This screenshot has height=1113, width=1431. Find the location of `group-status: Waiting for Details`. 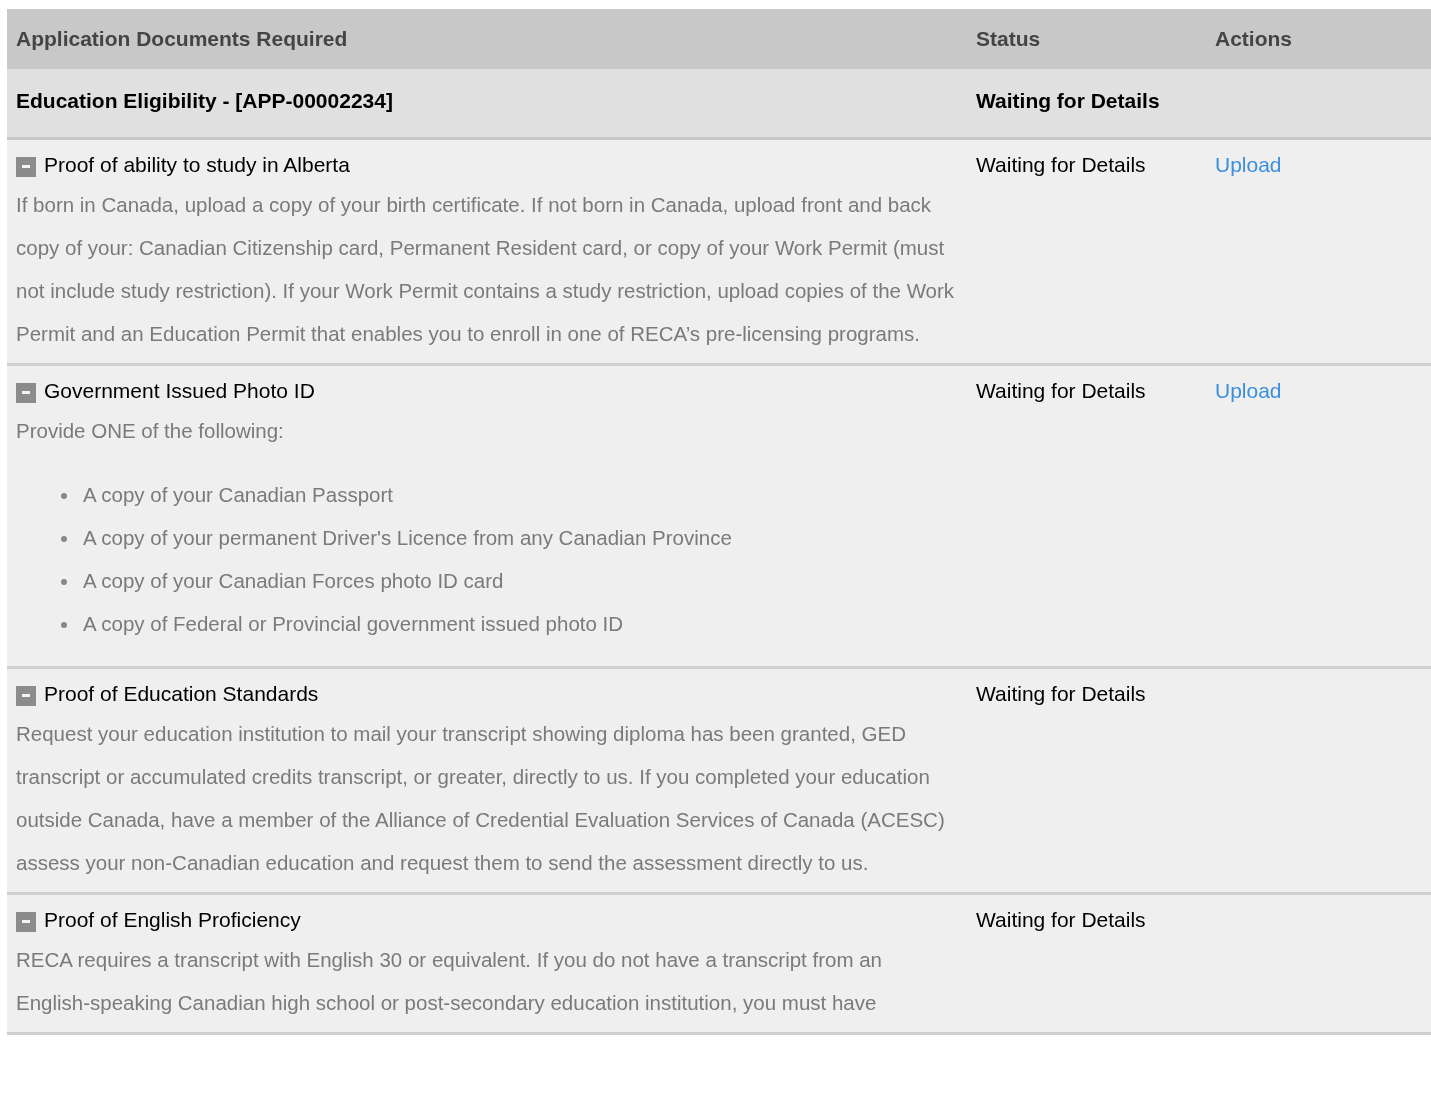

group-status: Waiting for Details is located at coordinates (1068, 100).